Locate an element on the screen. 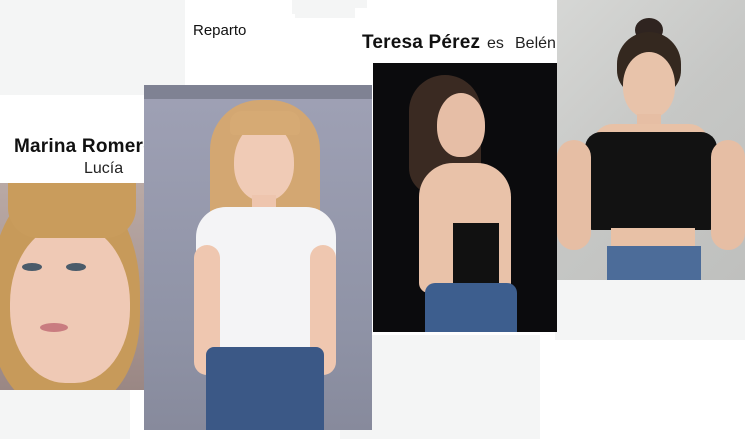 The image size is (745, 439). midriff is located at coordinates (653, 238).